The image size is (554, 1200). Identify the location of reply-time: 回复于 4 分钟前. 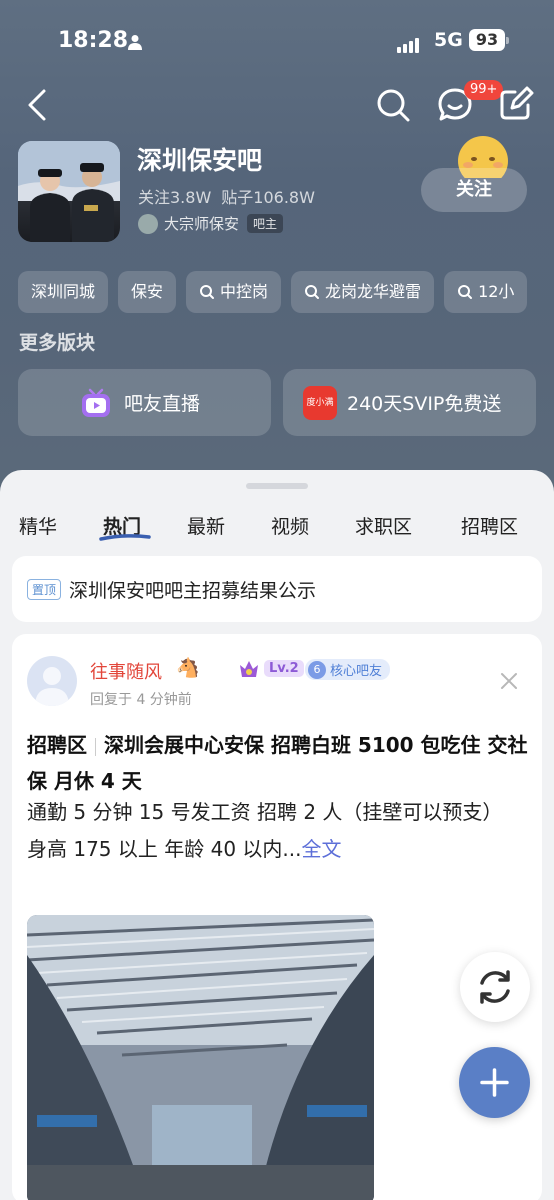
(141, 700).